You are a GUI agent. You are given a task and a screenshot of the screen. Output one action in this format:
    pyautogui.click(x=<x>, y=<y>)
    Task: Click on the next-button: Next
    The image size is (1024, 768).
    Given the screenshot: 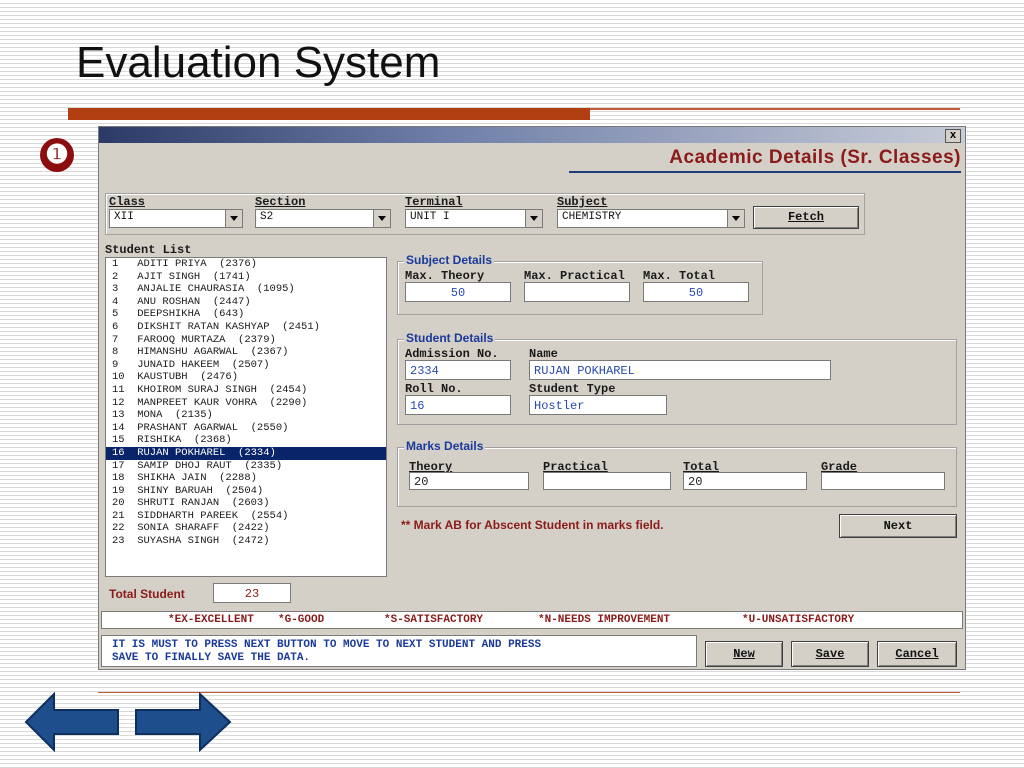 What is the action you would take?
    pyautogui.click(x=898, y=526)
    